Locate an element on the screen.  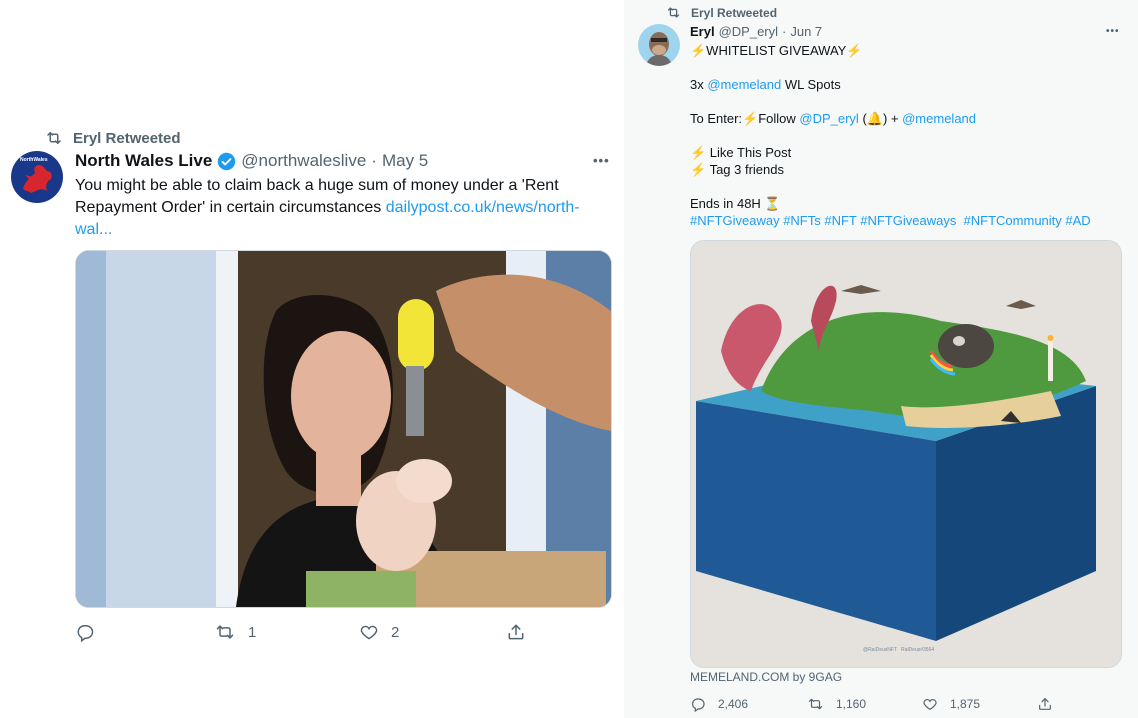
reply-button is located at coordinates (91, 632).